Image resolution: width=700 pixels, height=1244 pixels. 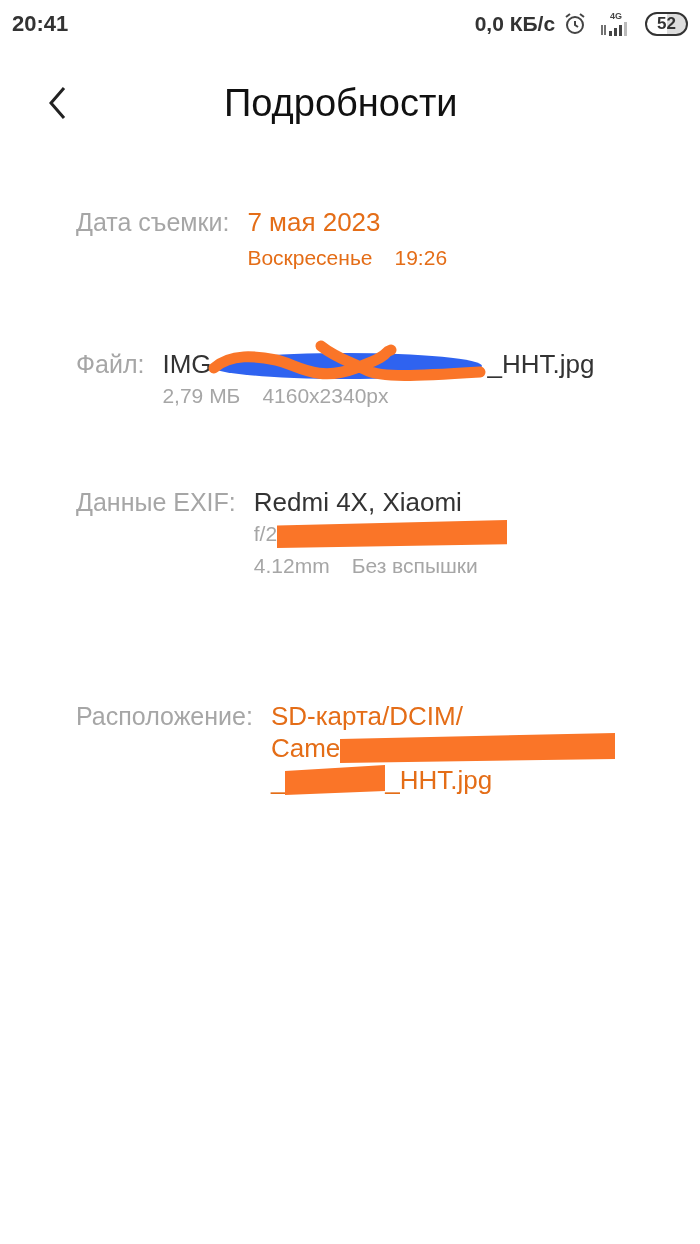 I want to click on detail-value: Came, so click(x=305, y=748).